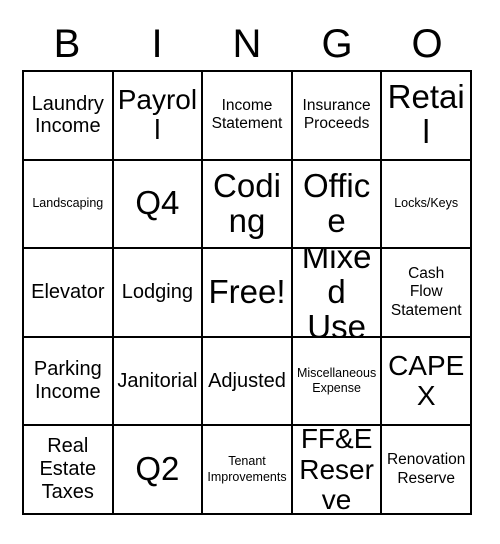  I want to click on bingo-cell-r5-c3: Tenant Improvements, so click(248, 470).